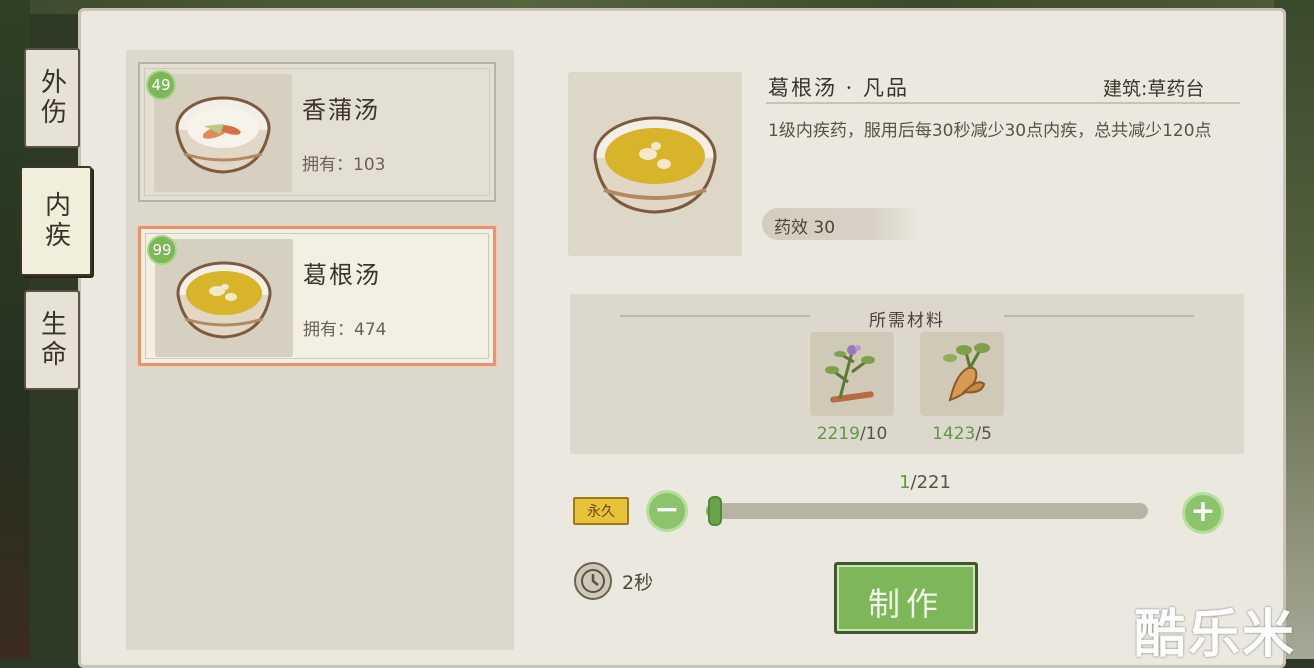 This screenshot has height=668, width=1314. I want to click on have-count: 1423, so click(954, 434).